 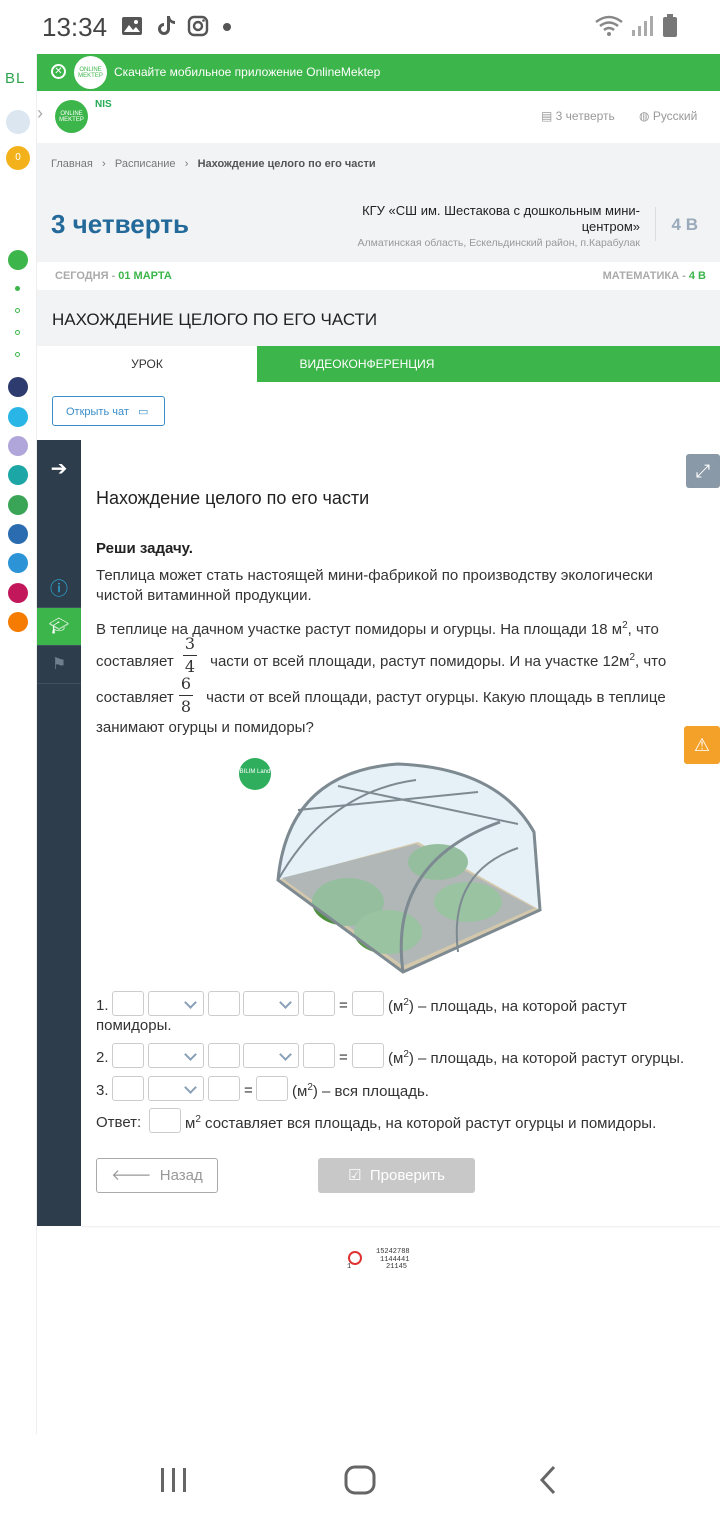 What do you see at coordinates (360, 27) in the screenshot?
I see `status-bar: 13:34` at bounding box center [360, 27].